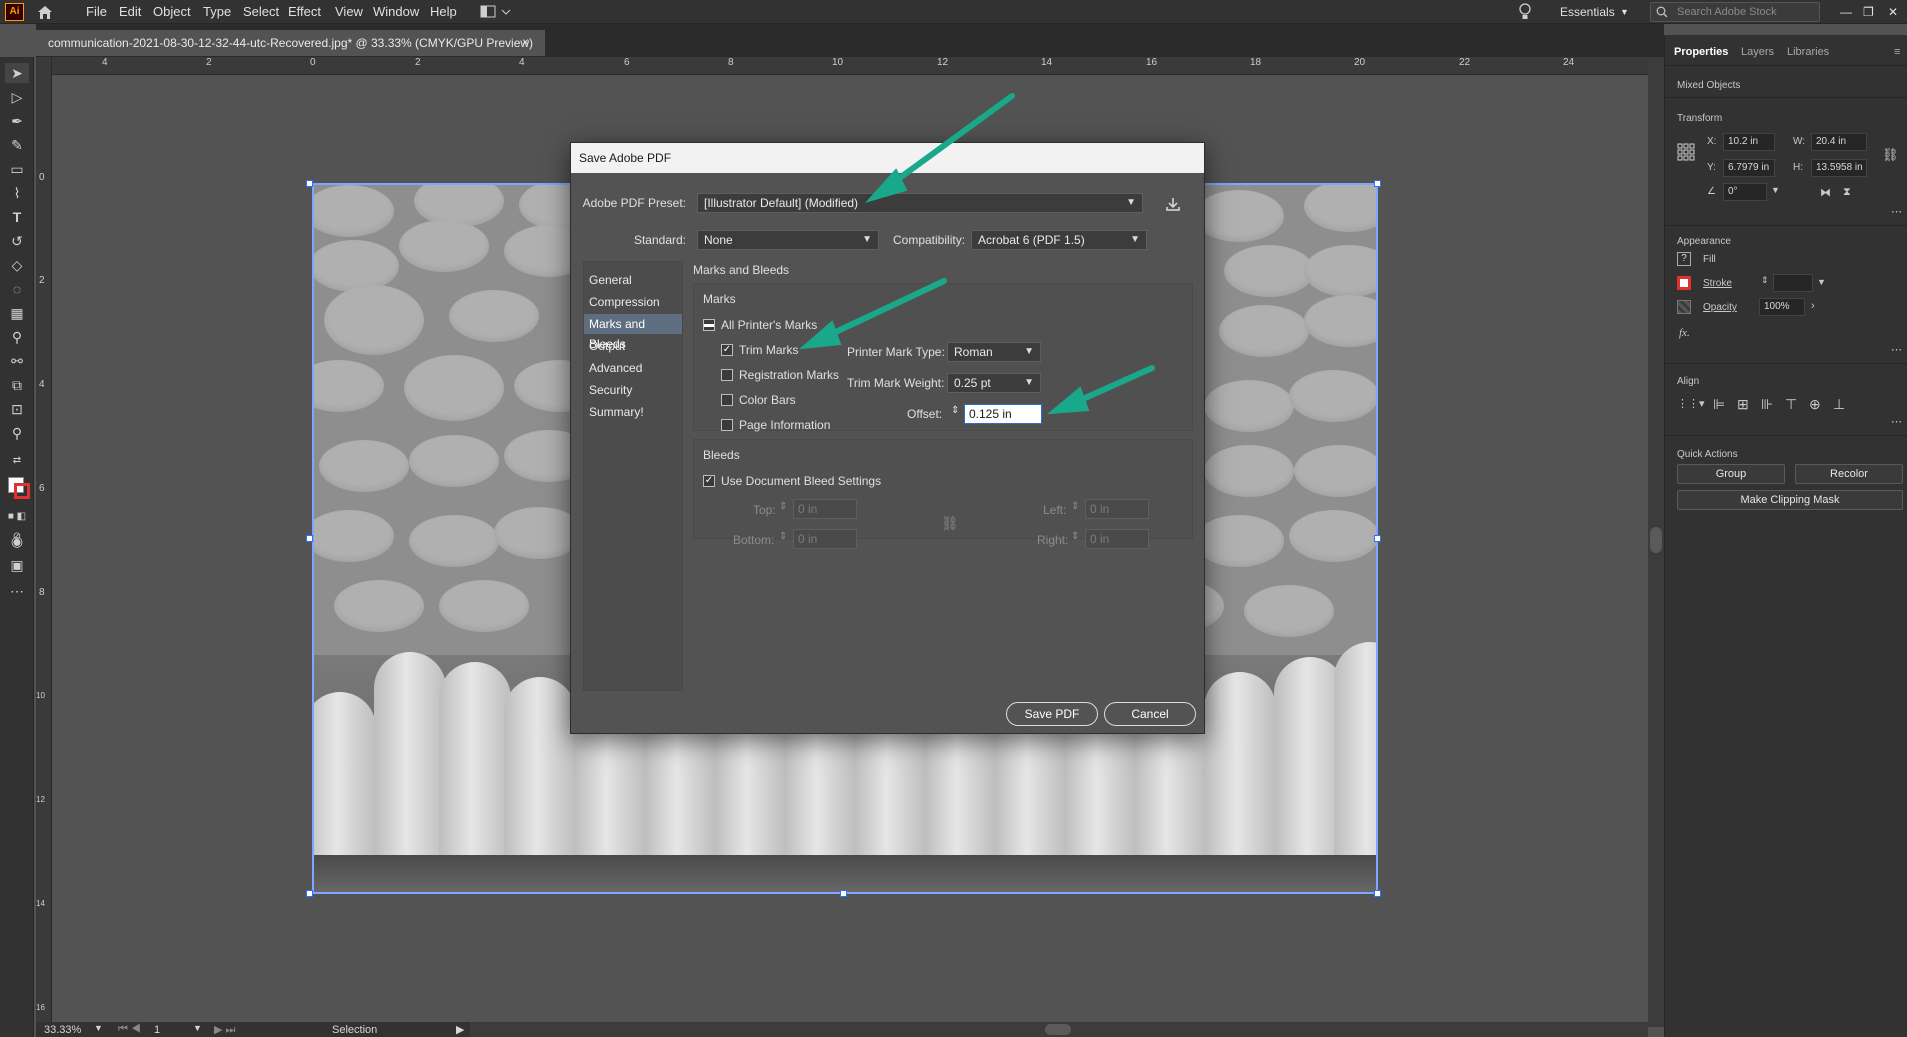 The height and width of the screenshot is (1037, 1907). Describe the element at coordinates (1765, 280) in the screenshot. I see `stepper-icon: ⇕` at that location.